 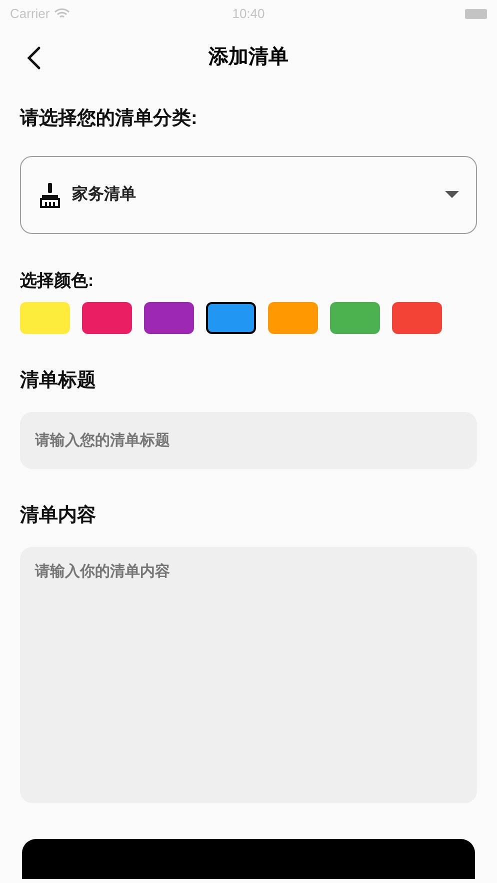 I want to click on section-label: 清单标题, so click(x=58, y=381).